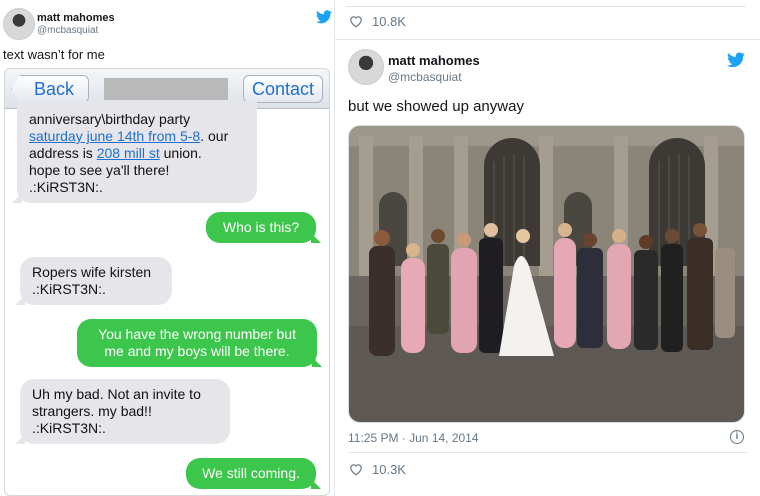 The height and width of the screenshot is (496, 760). Describe the element at coordinates (283, 89) in the screenshot. I see `contact-button: Contact` at that location.